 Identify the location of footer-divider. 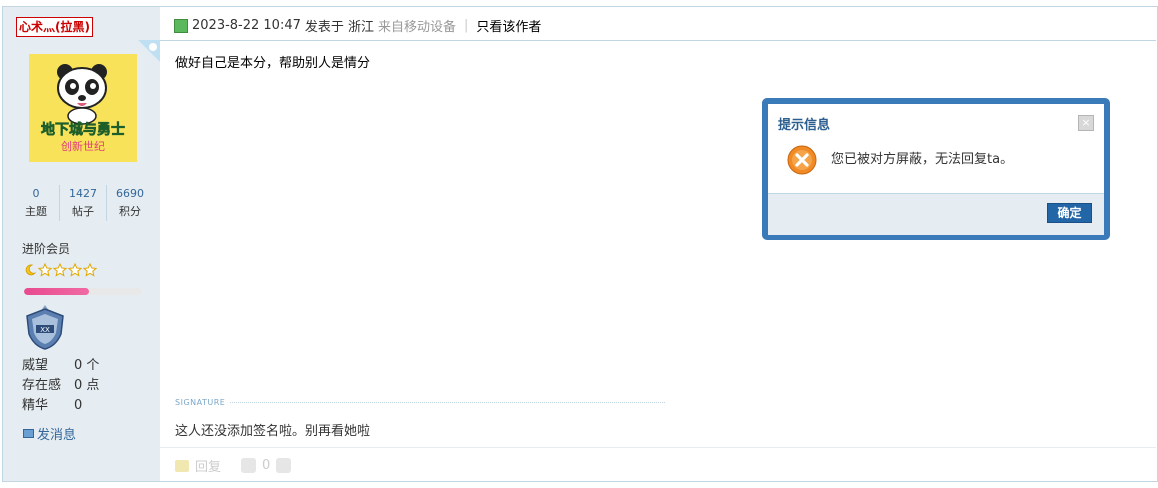
(658, 447).